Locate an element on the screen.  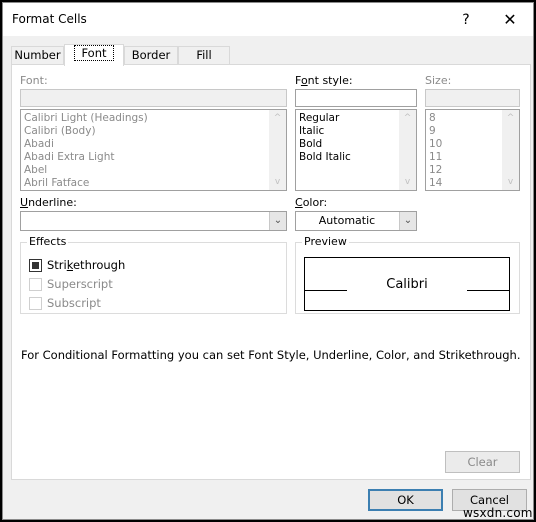
help-icon: ? is located at coordinates (466, 20).